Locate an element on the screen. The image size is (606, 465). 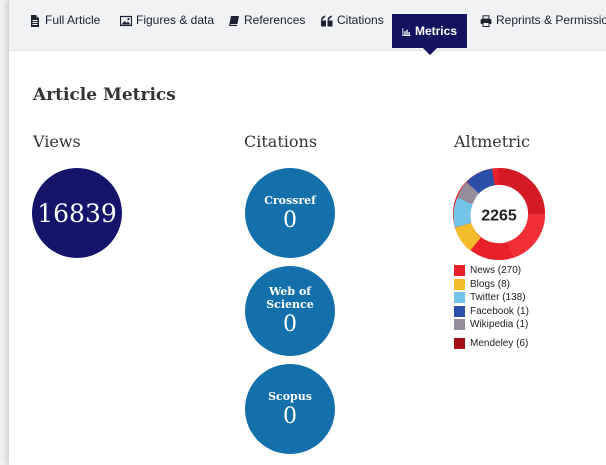
legend-item-blogs: Blogs (8) is located at coordinates (491, 285).